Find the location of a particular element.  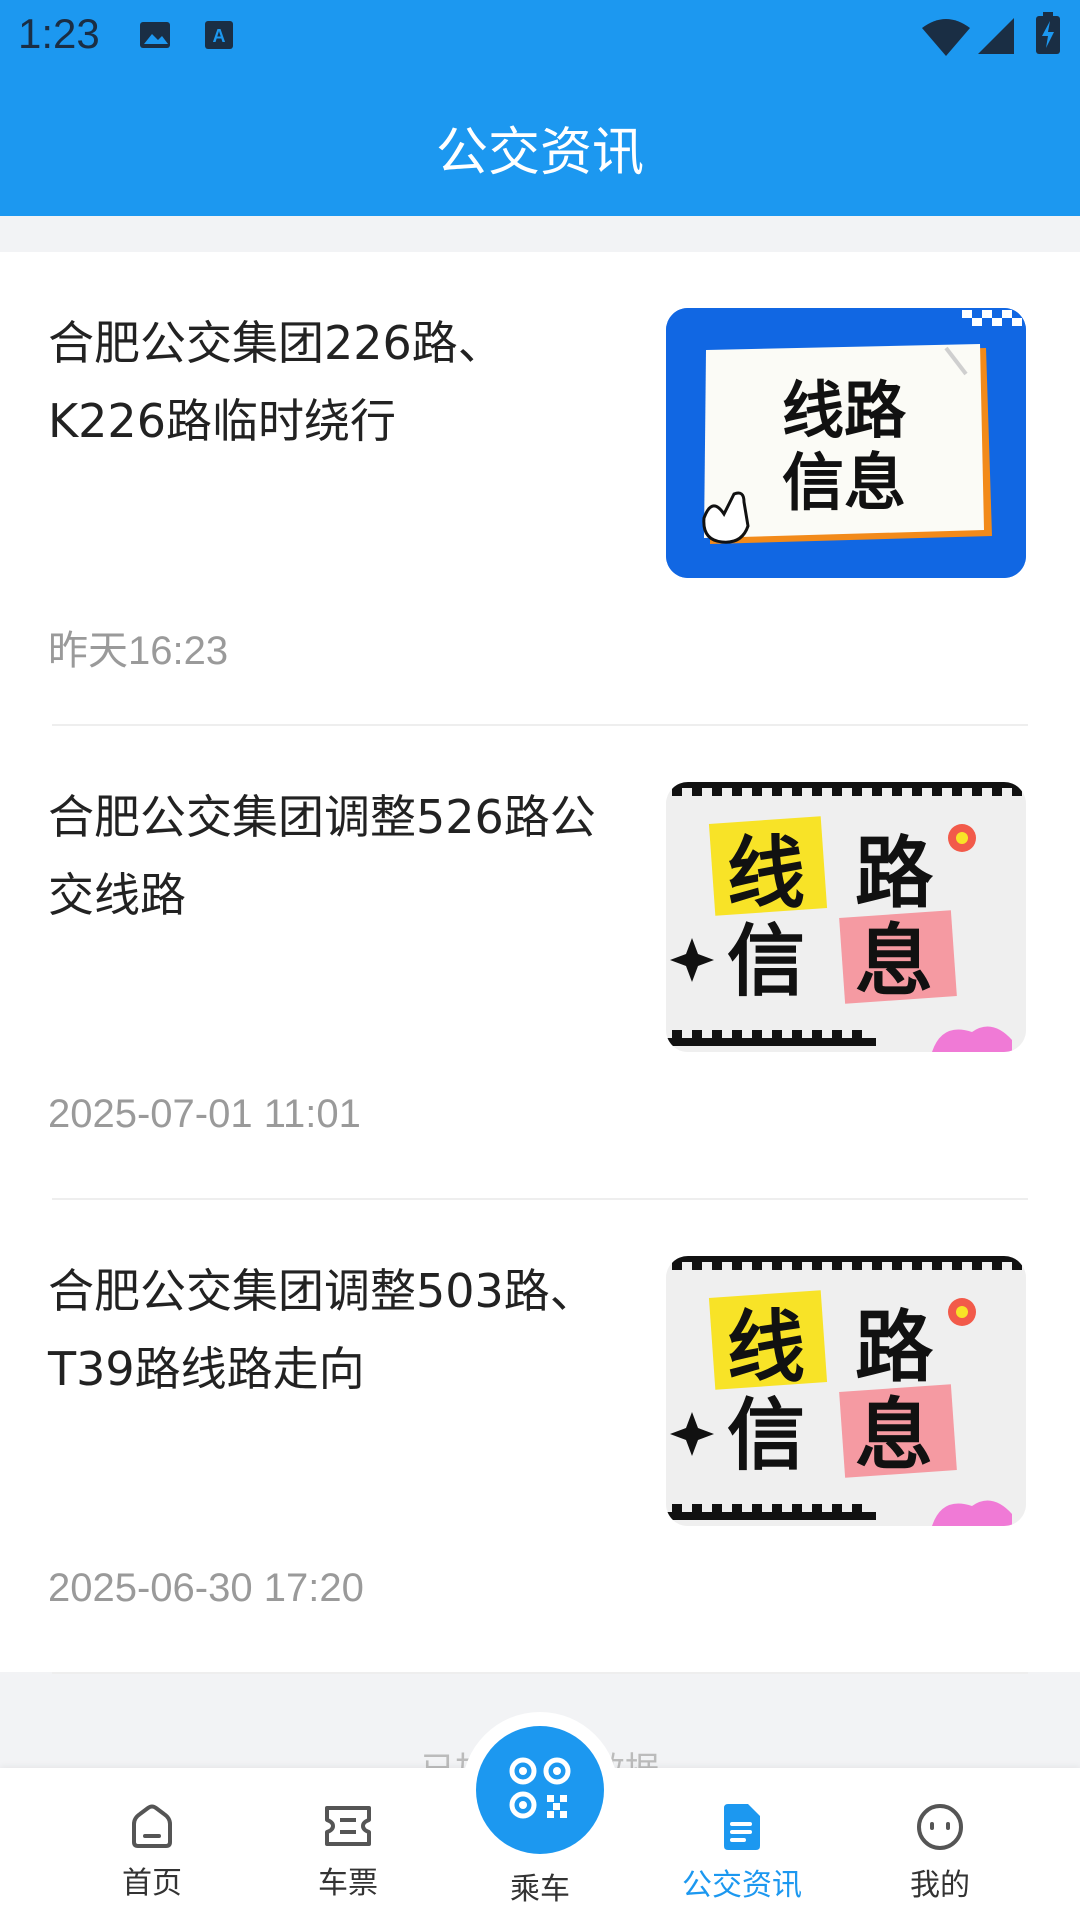

ride-button-wrapper is located at coordinates (540, 1790).